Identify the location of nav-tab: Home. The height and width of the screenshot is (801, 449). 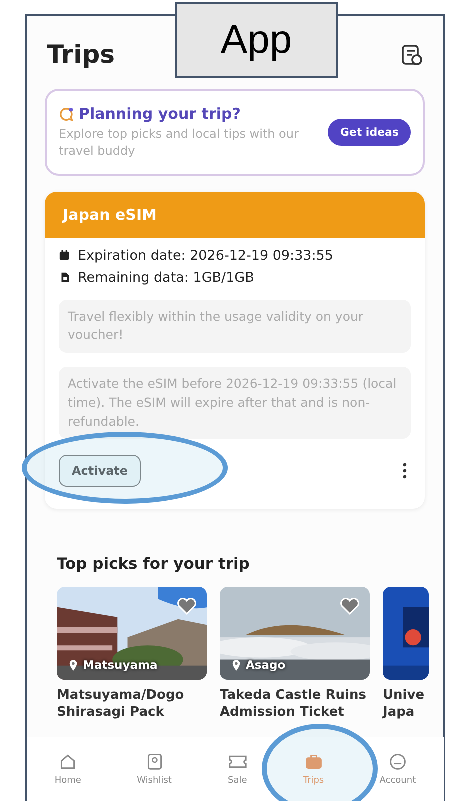
(68, 769).